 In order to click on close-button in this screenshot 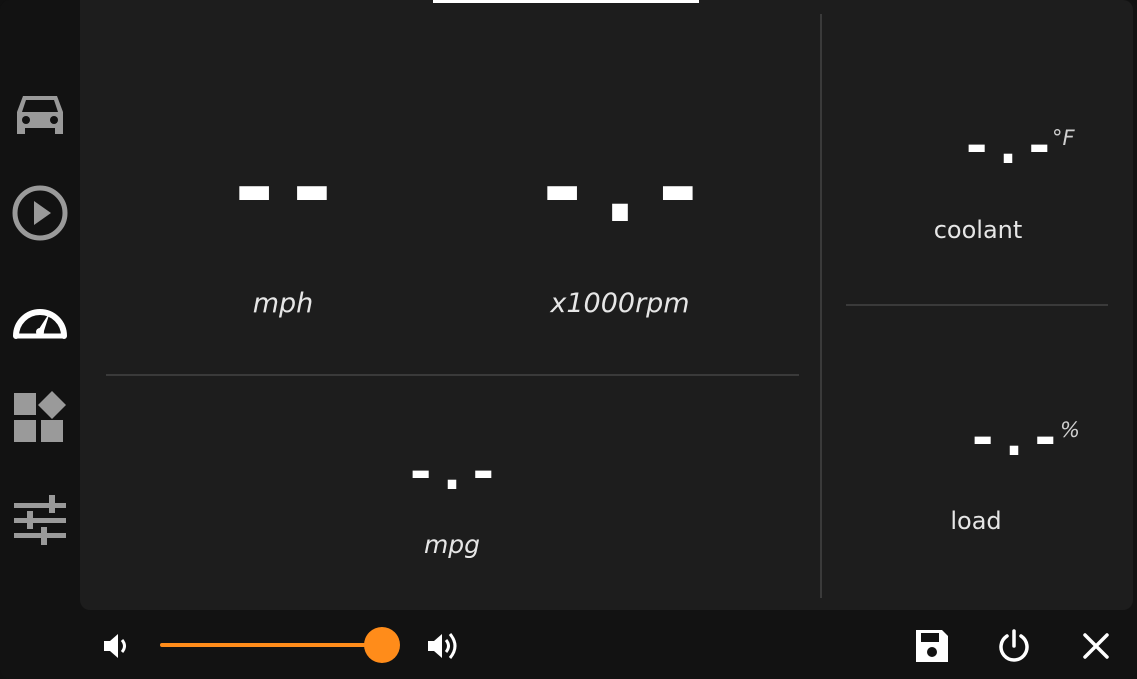, I will do `click(1096, 646)`.